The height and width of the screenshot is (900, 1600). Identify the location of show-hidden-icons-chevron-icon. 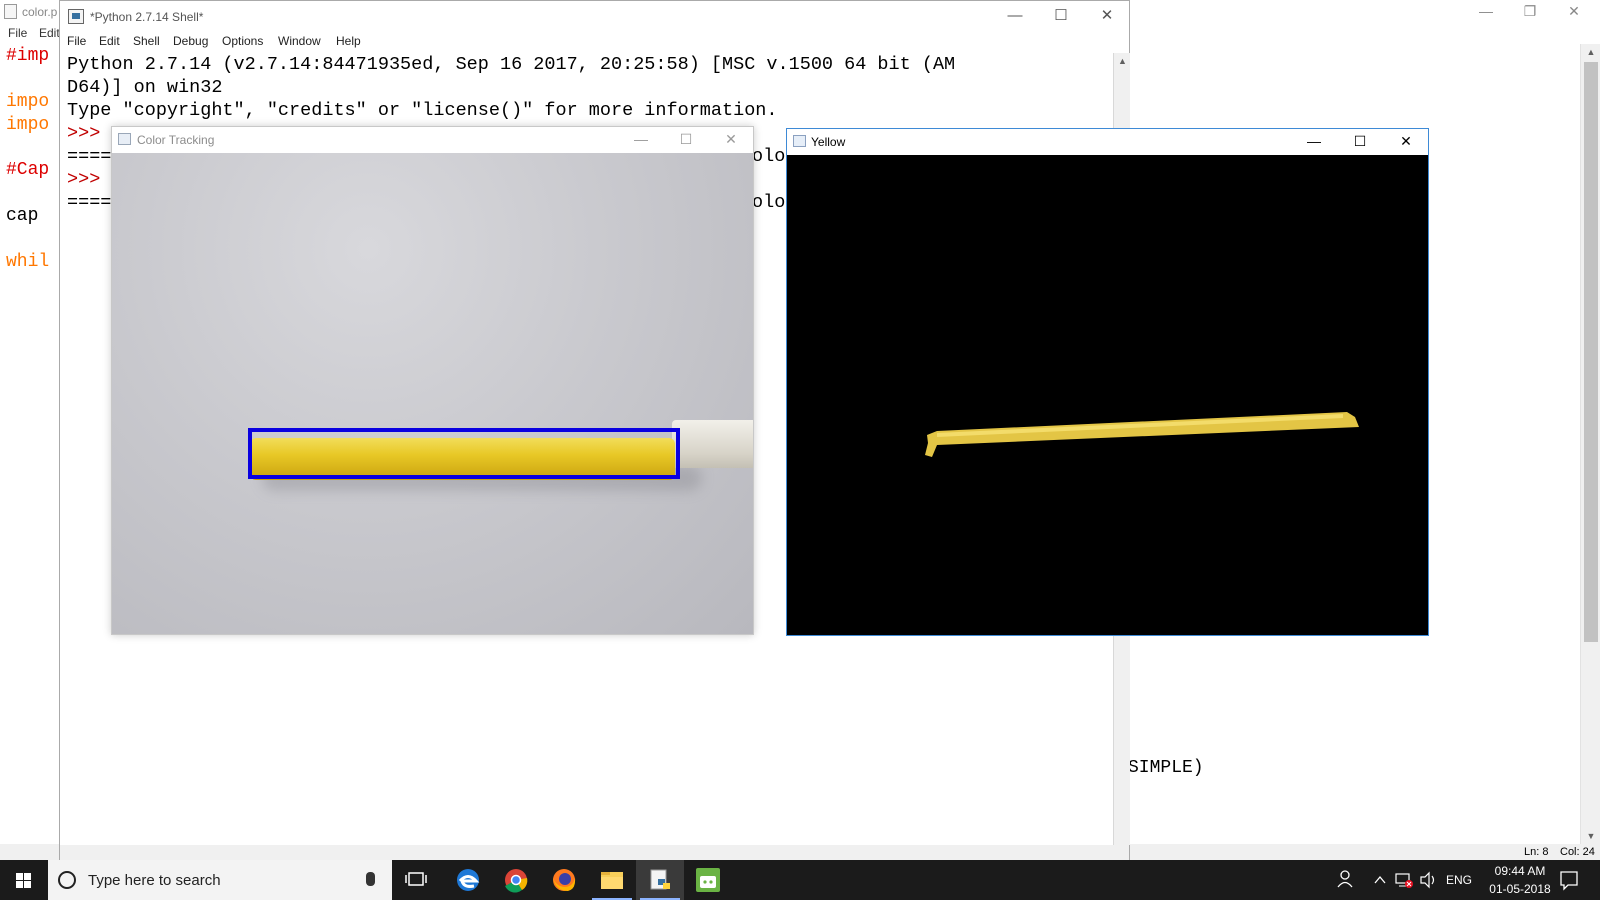
(1380, 880).